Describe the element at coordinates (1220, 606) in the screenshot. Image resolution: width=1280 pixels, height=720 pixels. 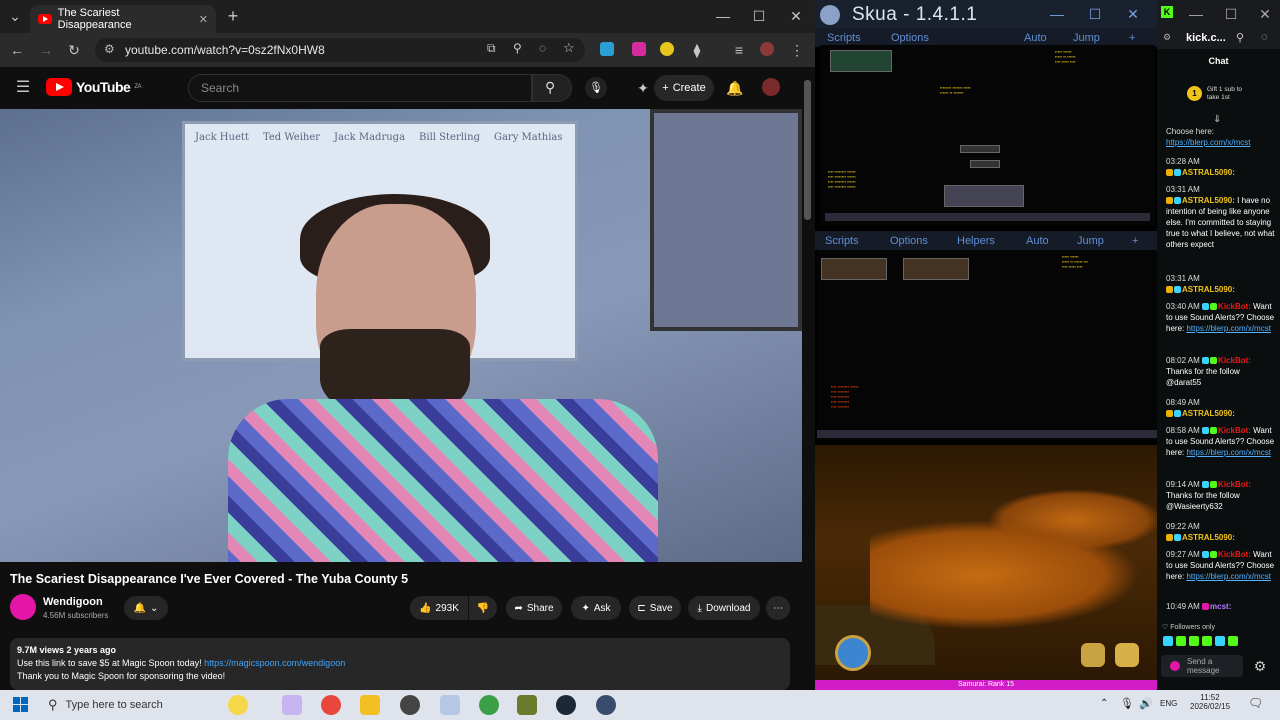
I see `message-user: mcst:` at that location.